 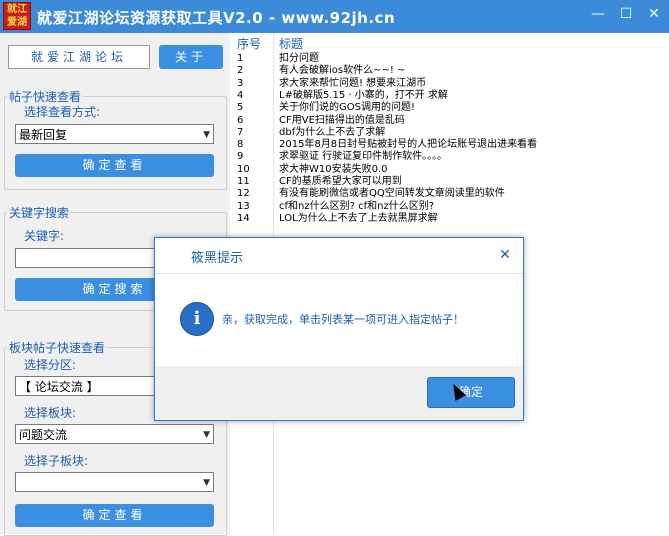 What do you see at coordinates (240, 145) in the screenshot?
I see `row-number: 8` at bounding box center [240, 145].